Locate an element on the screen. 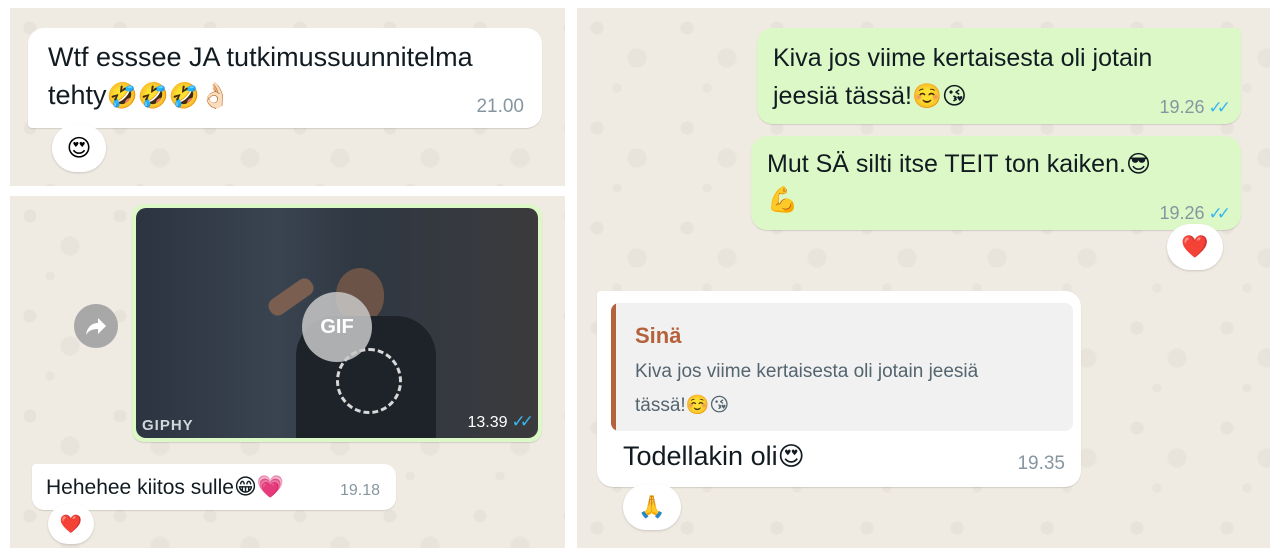 This screenshot has width=1280, height=558. sunglasses-emoji: 😎 is located at coordinates (1138, 164).